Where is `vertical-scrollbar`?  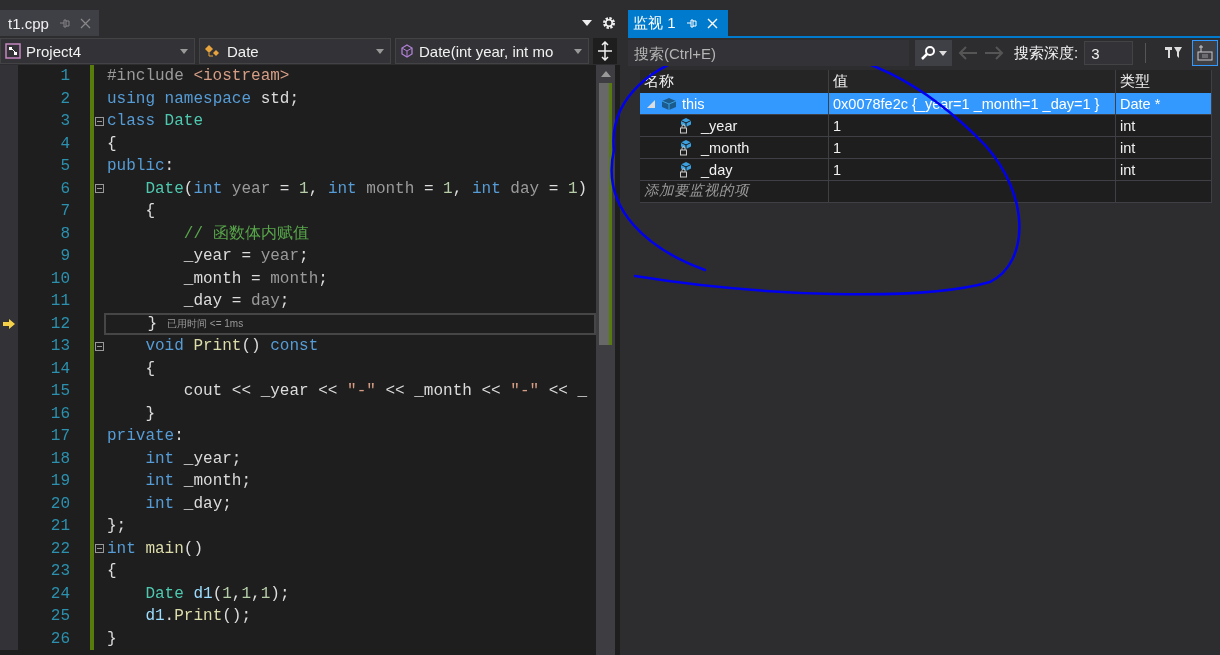
vertical-scrollbar is located at coordinates (605, 360).